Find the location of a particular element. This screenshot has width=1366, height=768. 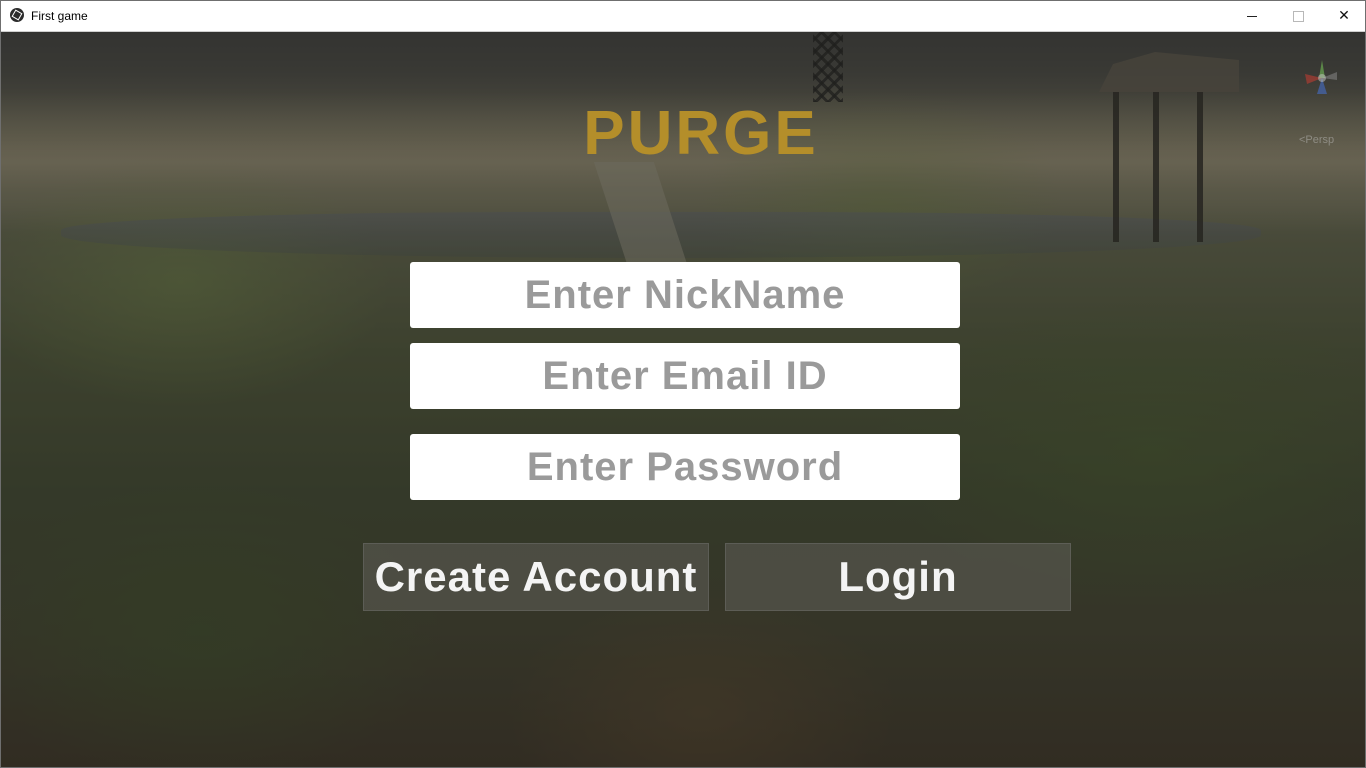

close-icon: ✕ is located at coordinates (1344, 16).